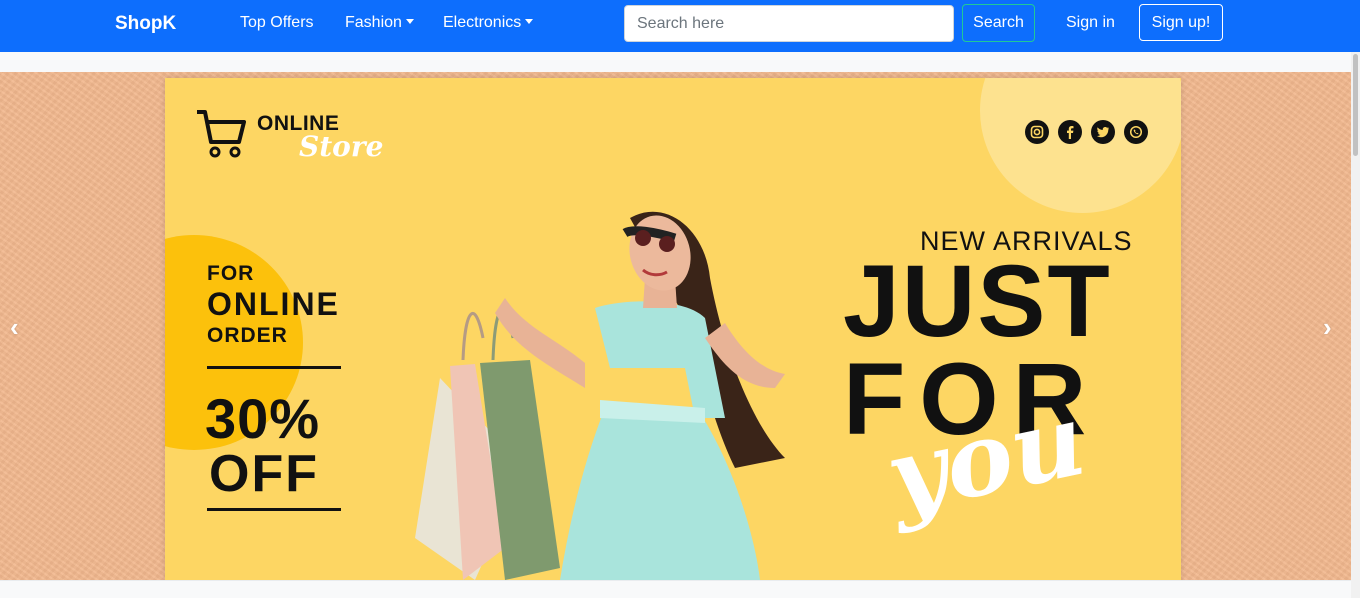 This screenshot has width=1360, height=598. What do you see at coordinates (221, 134) in the screenshot?
I see `shopping-cart-icon` at bounding box center [221, 134].